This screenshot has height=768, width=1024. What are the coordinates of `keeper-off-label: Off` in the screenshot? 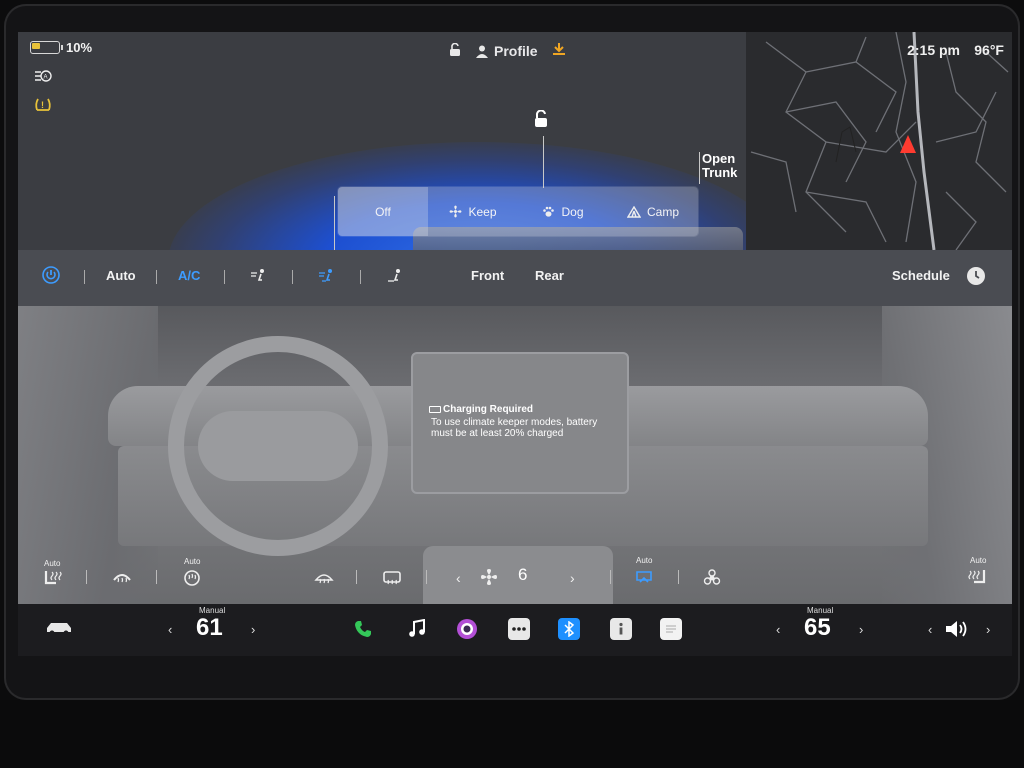 It's located at (383, 211).